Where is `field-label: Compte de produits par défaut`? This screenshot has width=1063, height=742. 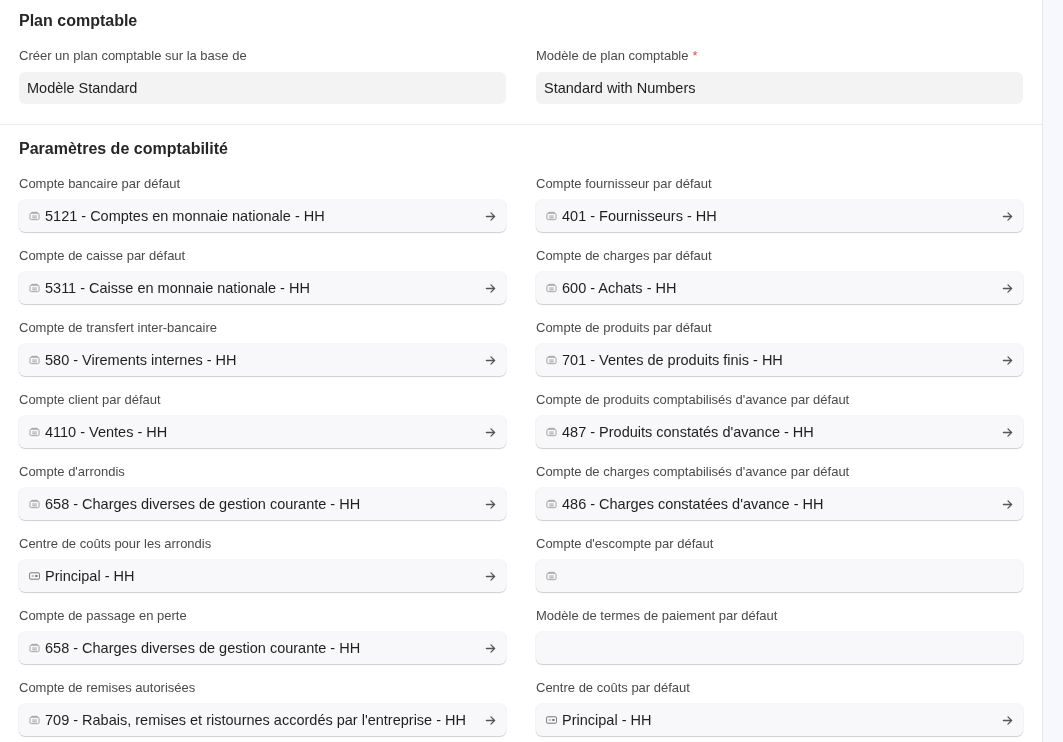
field-label: Compte de produits par défaut is located at coordinates (624, 328).